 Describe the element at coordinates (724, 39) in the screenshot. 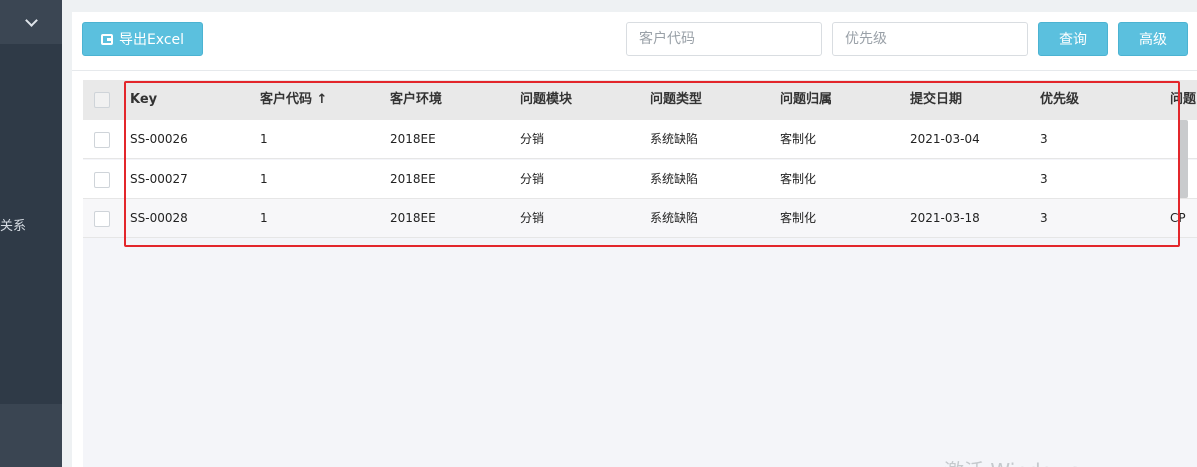

I see `customer-code-input` at that location.